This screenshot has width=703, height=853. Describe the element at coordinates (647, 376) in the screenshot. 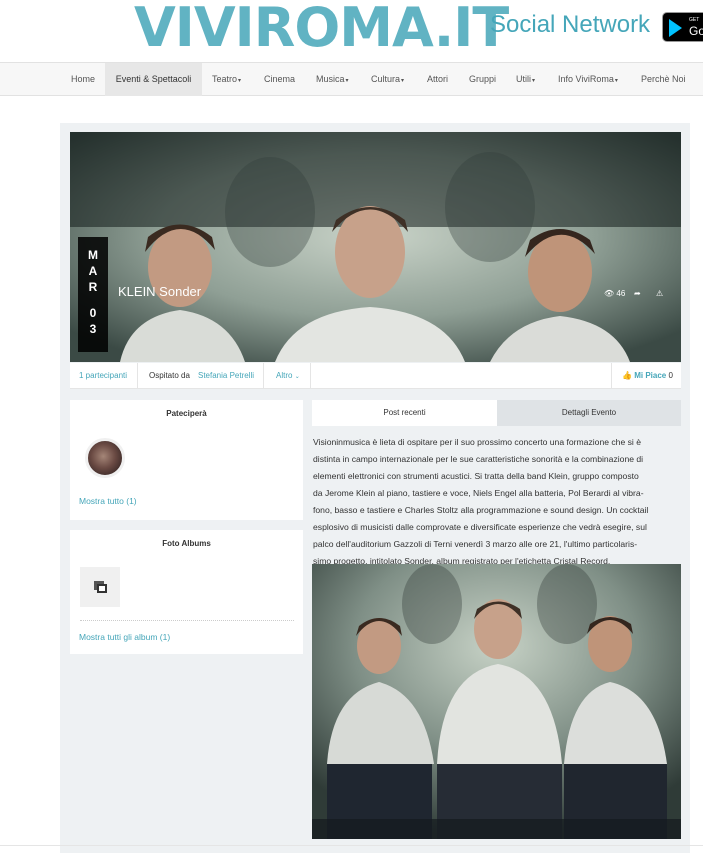

I see `like-button: 👍 Mi Piace 0` at that location.